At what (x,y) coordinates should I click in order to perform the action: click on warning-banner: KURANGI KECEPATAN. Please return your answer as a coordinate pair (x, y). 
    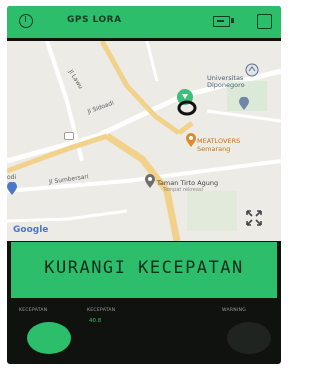
    Looking at the image, I should click on (144, 270).